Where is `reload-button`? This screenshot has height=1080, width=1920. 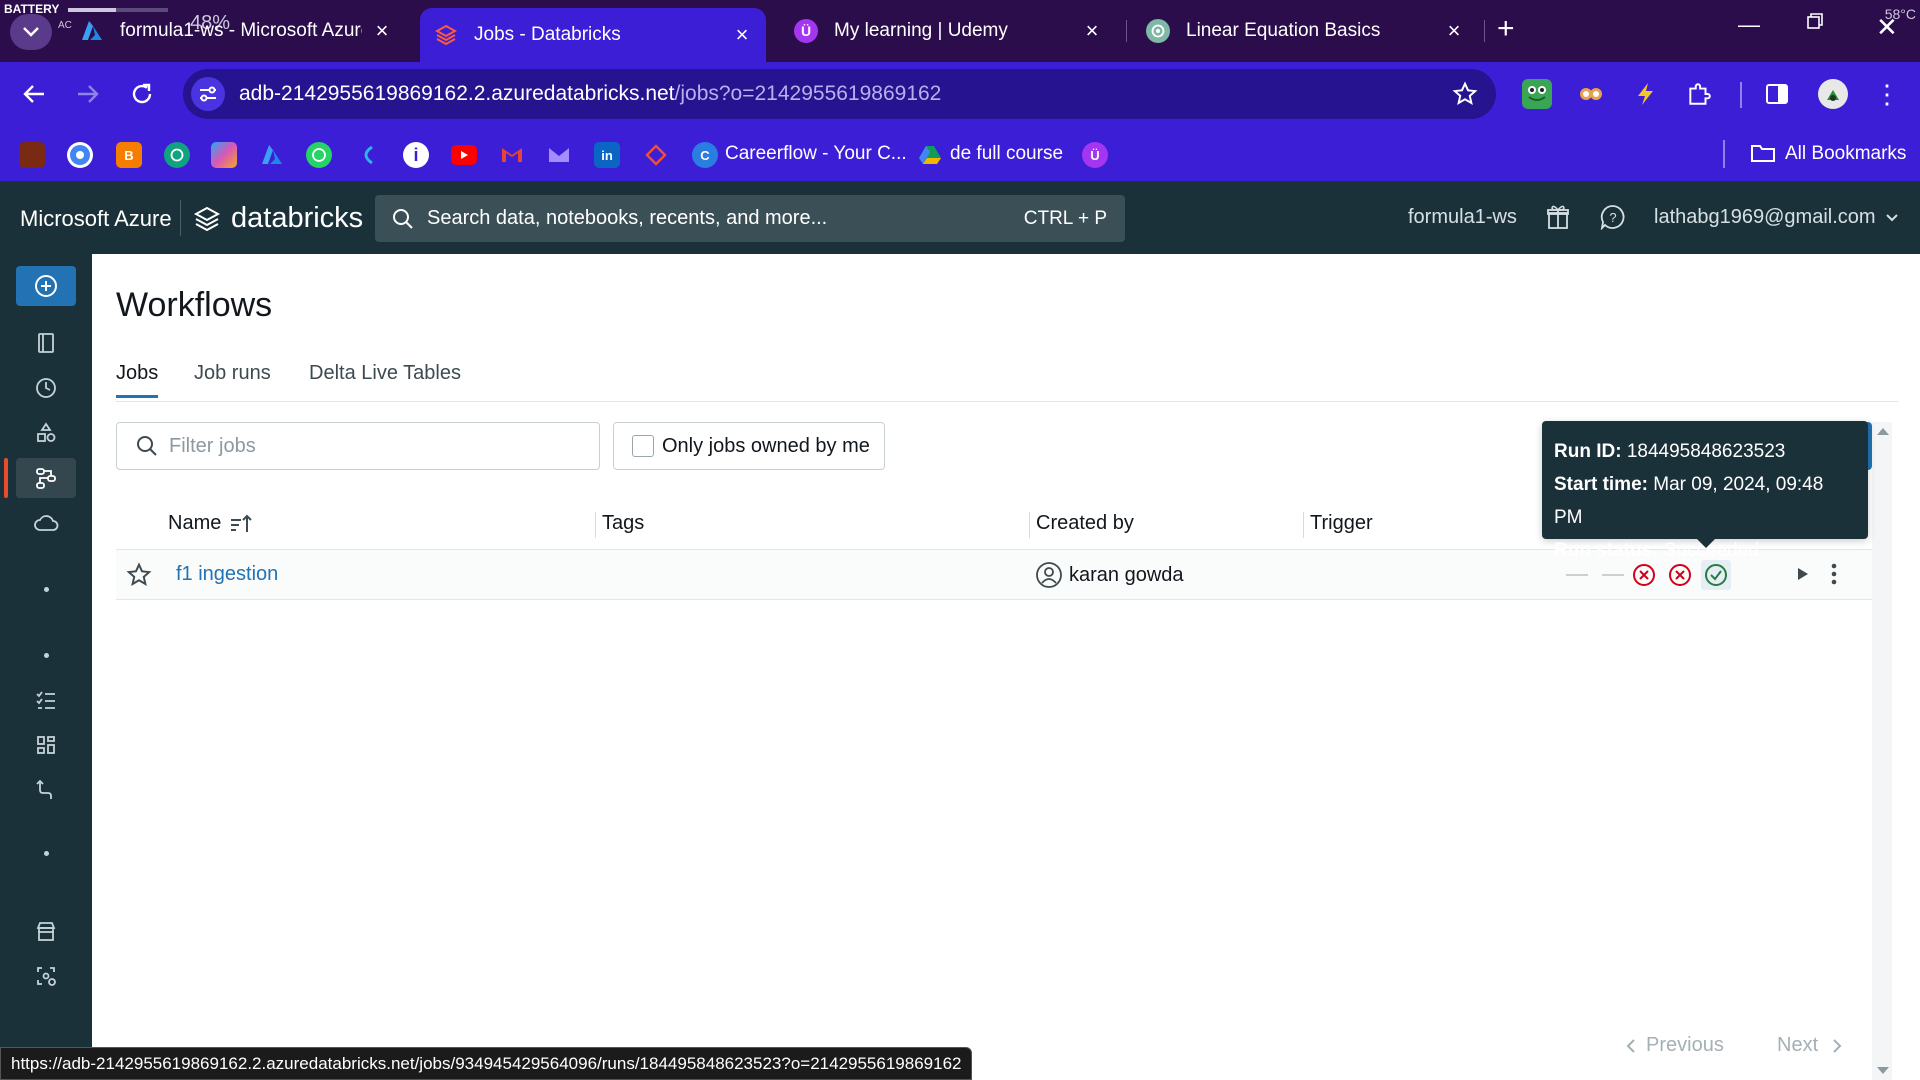
reload-button is located at coordinates (142, 94).